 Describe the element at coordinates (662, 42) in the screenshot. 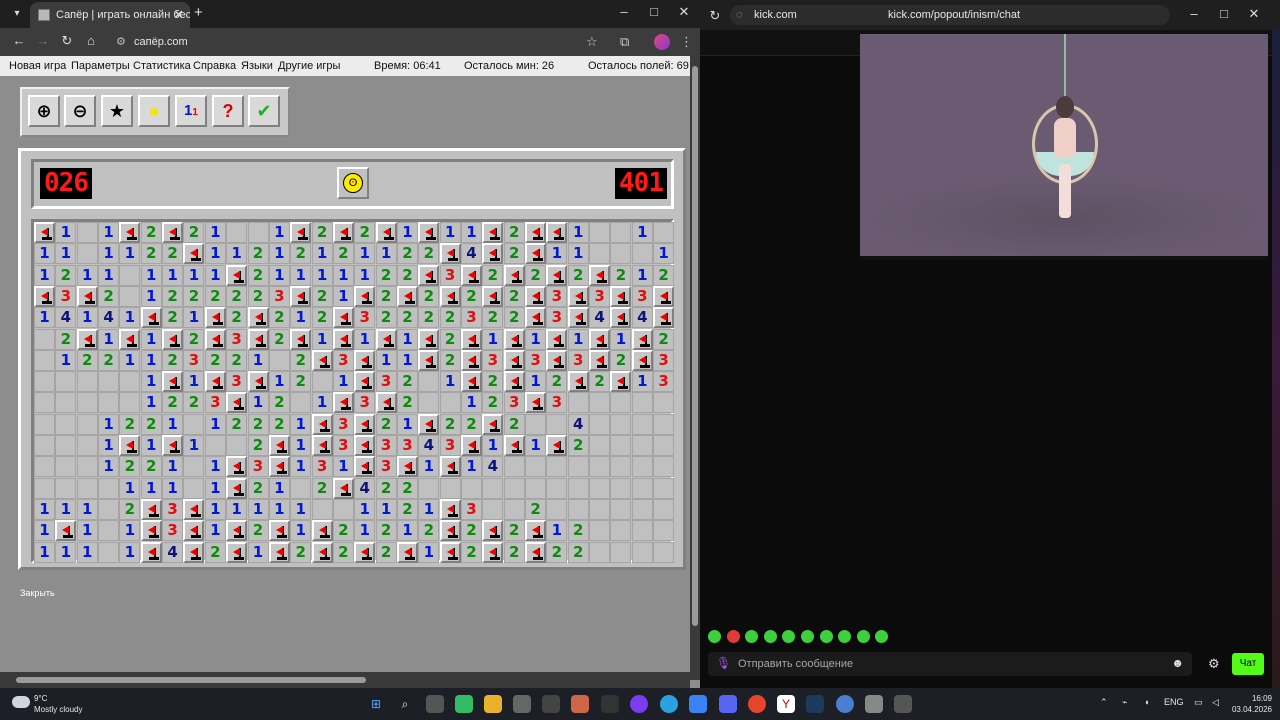

I see `profile-avatar` at that location.